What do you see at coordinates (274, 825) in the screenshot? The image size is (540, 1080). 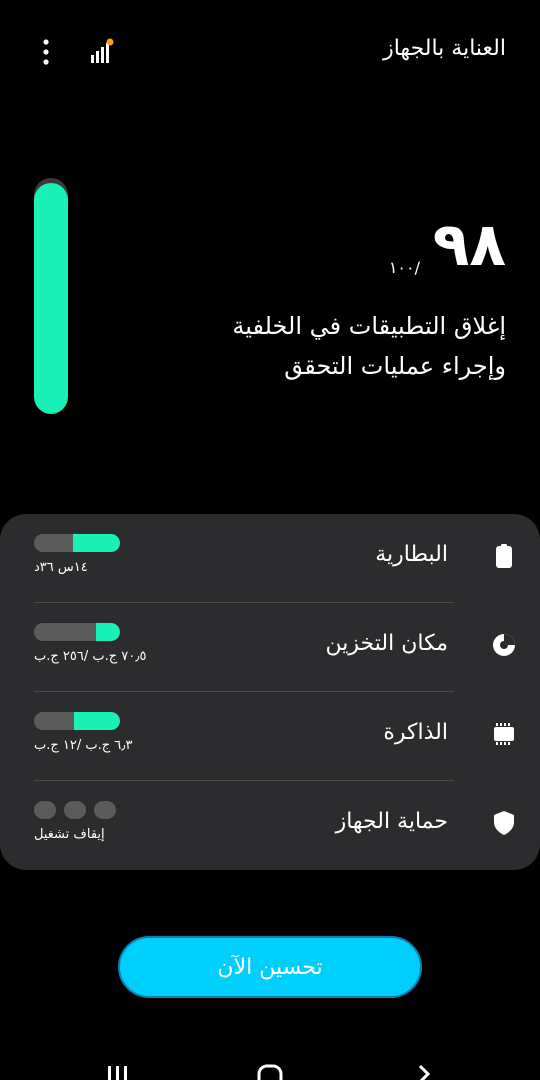 I see `device-protection-item: حماية الجهاز إيقاف تشغيل` at bounding box center [274, 825].